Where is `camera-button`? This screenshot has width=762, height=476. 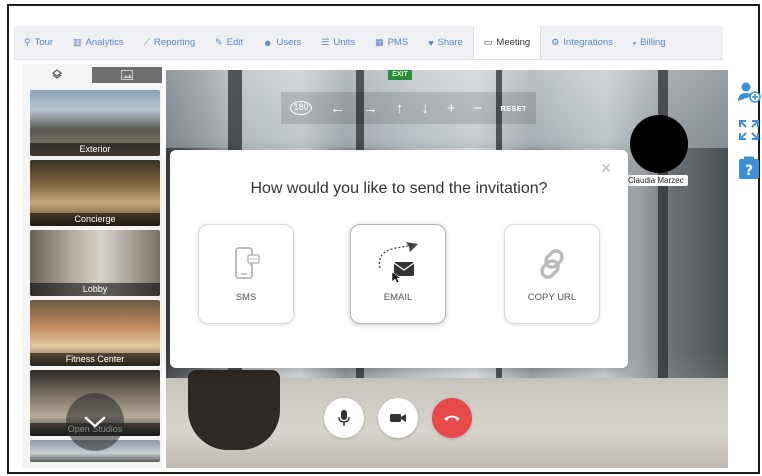 camera-button is located at coordinates (398, 418).